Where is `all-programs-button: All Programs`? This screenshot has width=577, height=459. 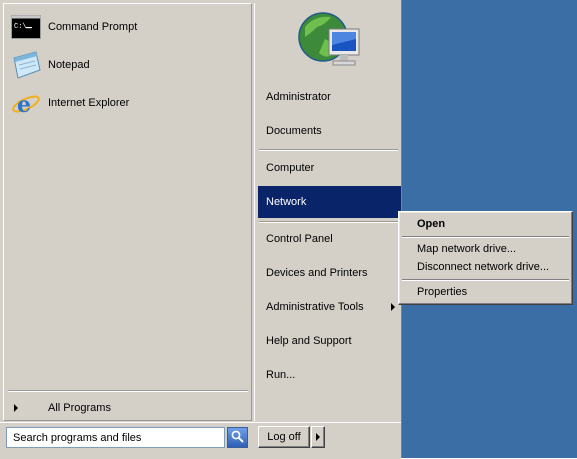 all-programs-button: All Programs is located at coordinates (128, 408).